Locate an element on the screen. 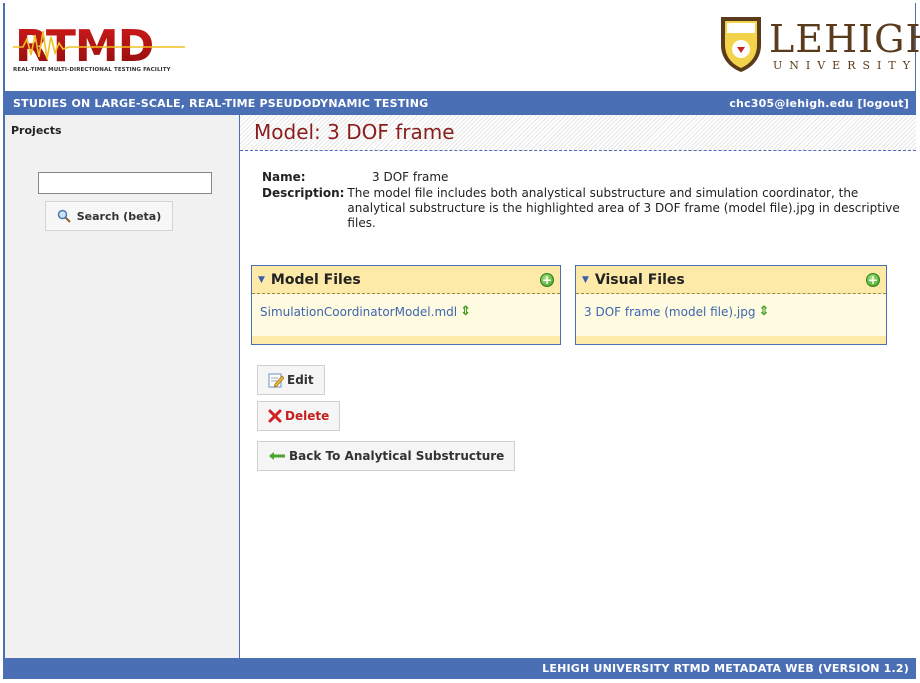 The image size is (920, 683). edit-icon is located at coordinates (276, 380).